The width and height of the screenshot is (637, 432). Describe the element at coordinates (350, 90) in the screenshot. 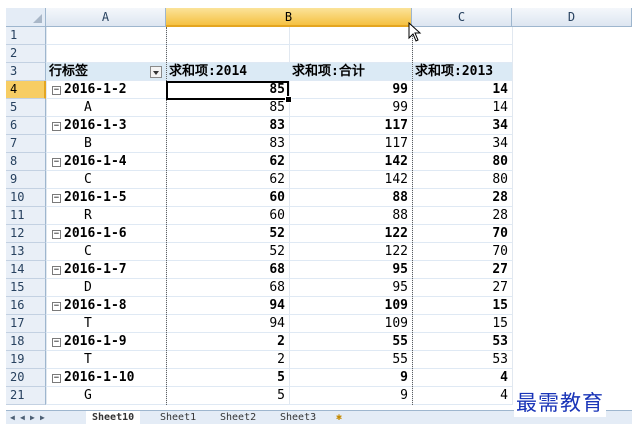

I see `cell-c4: 99` at that location.